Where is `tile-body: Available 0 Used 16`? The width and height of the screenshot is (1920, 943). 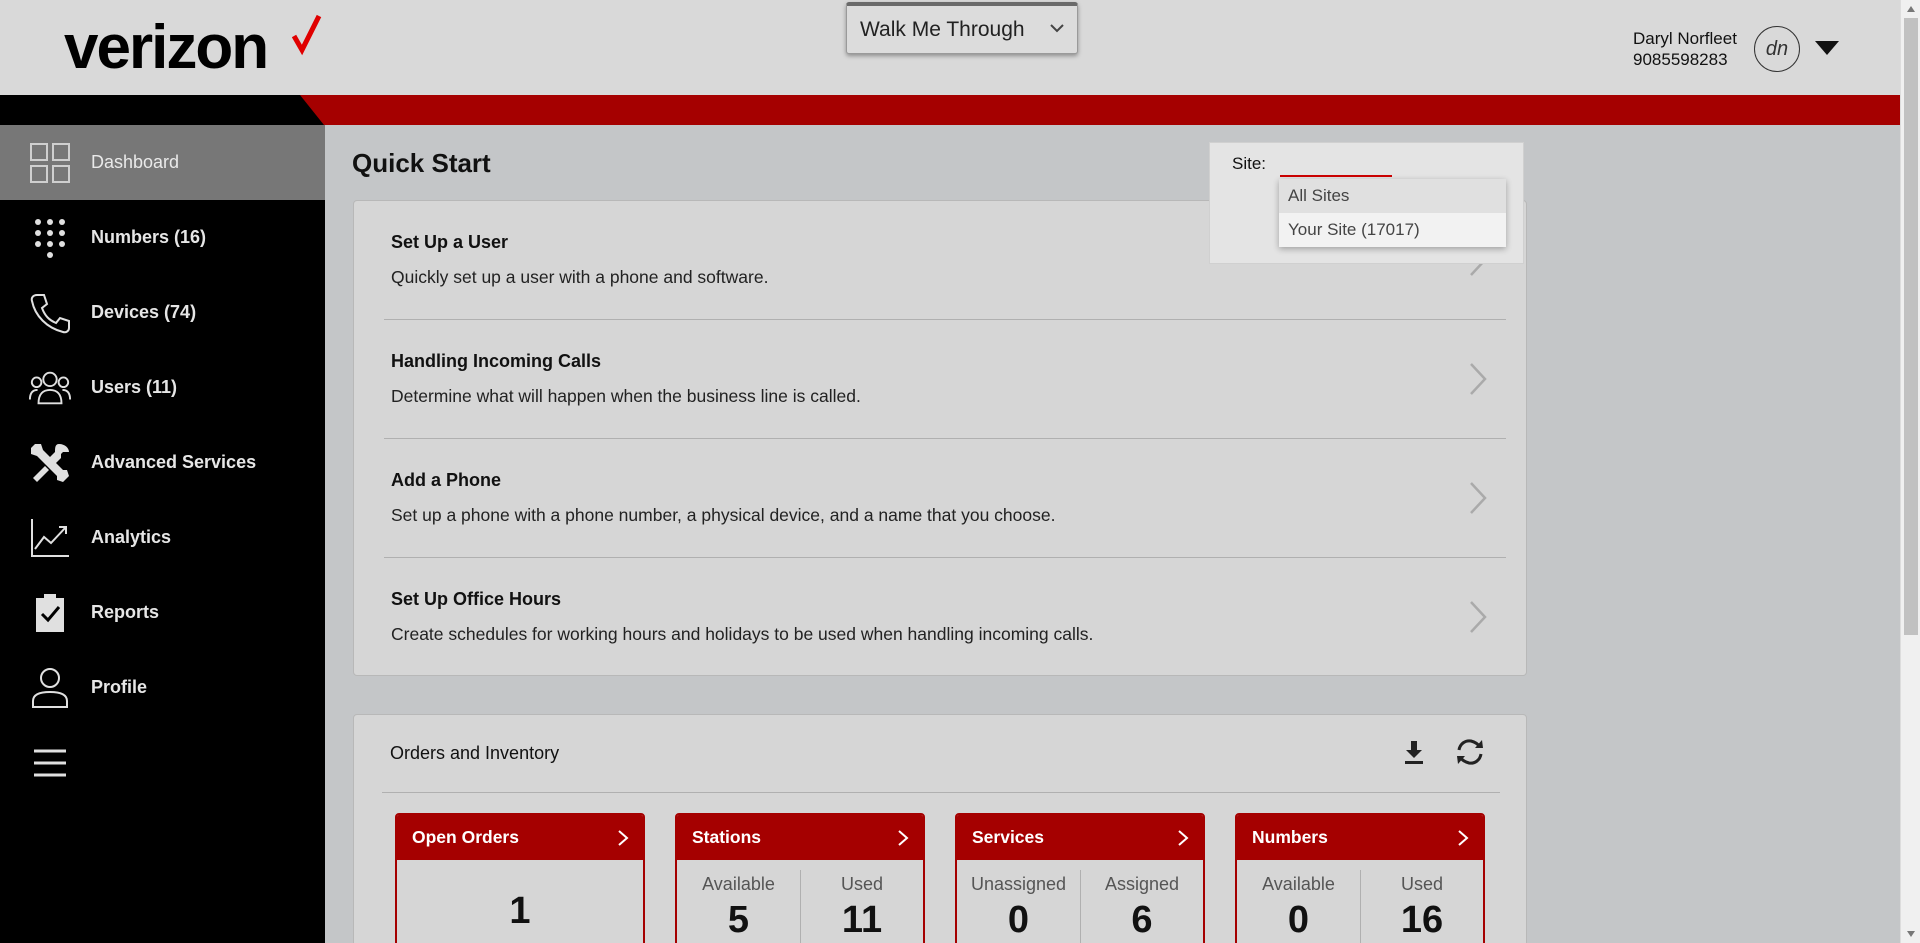
tile-body: Available 0 Used 16 is located at coordinates (1360, 901).